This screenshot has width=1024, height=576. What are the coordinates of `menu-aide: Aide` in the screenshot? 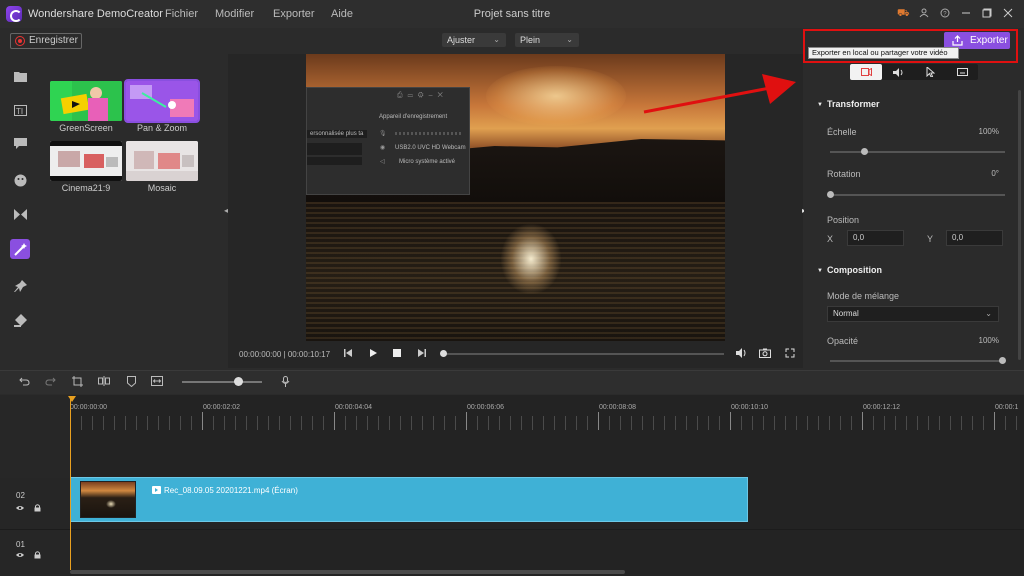 It's located at (342, 14).